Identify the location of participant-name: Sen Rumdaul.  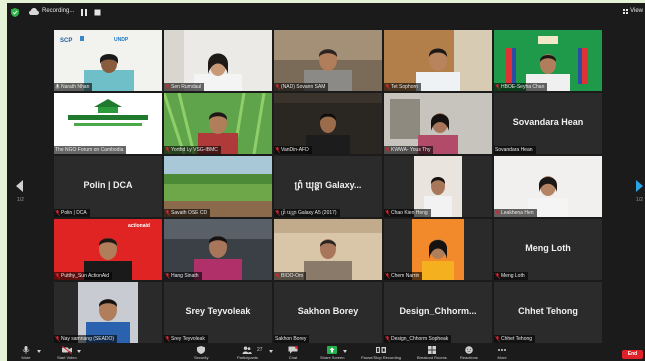
(186, 87).